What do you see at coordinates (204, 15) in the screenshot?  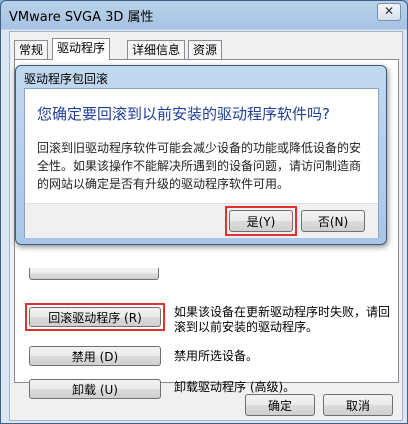 I see `title-bar: VMware SVGA 3D 属性 ✕` at bounding box center [204, 15].